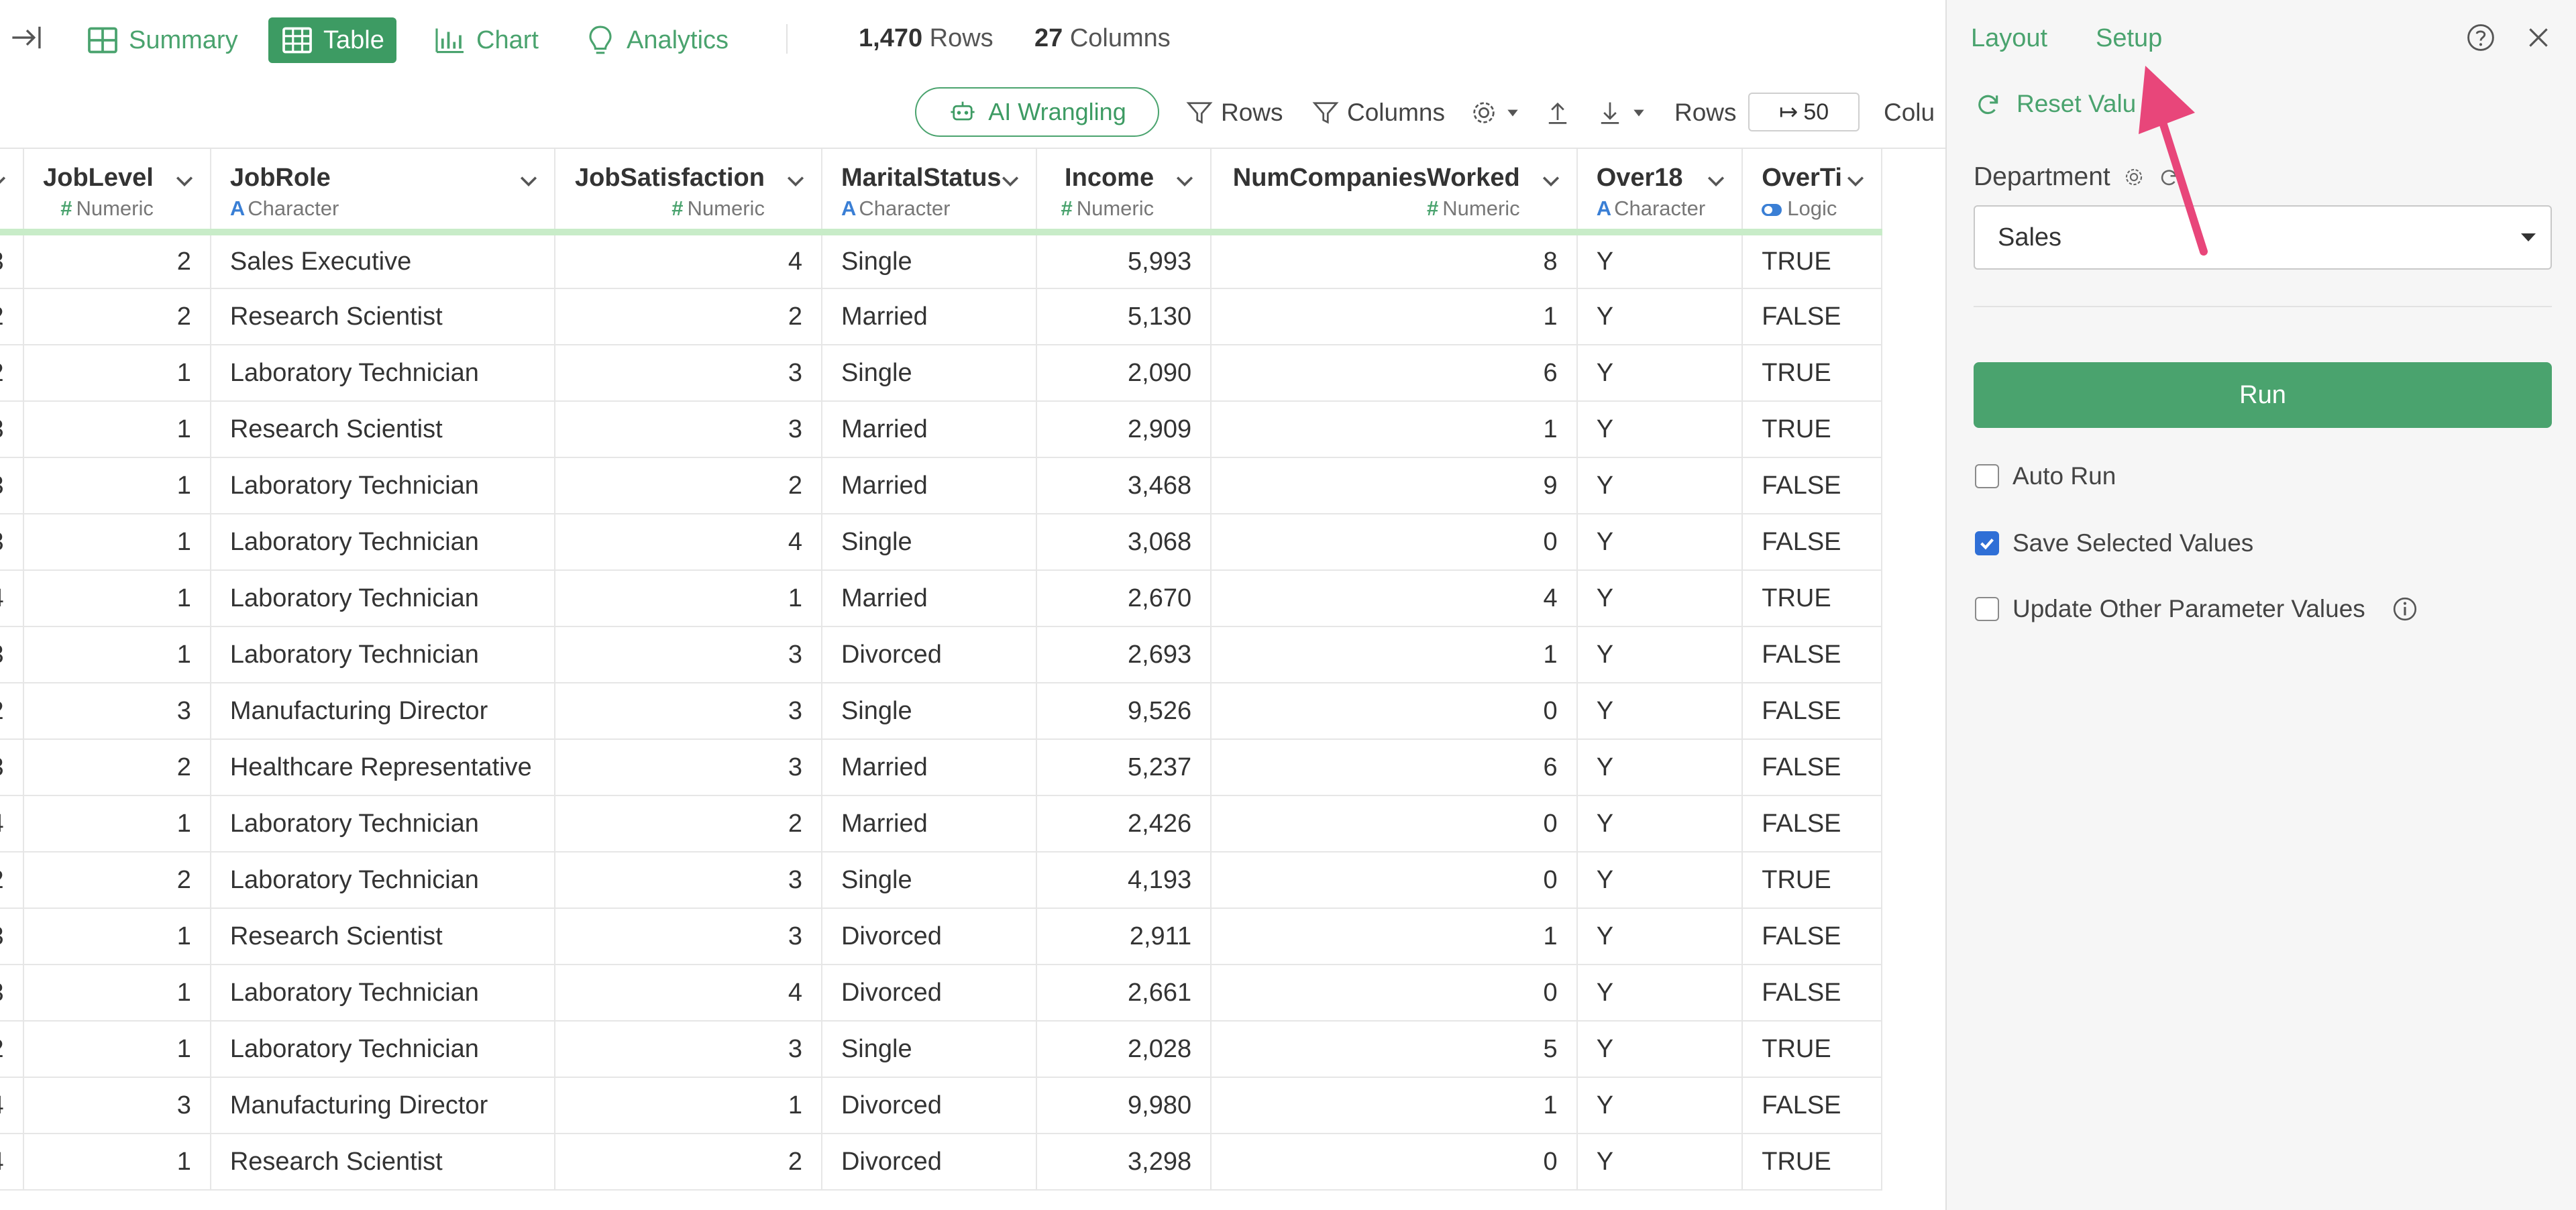  Describe the element at coordinates (2263, 238) in the screenshot. I see `department-select: Sales` at that location.